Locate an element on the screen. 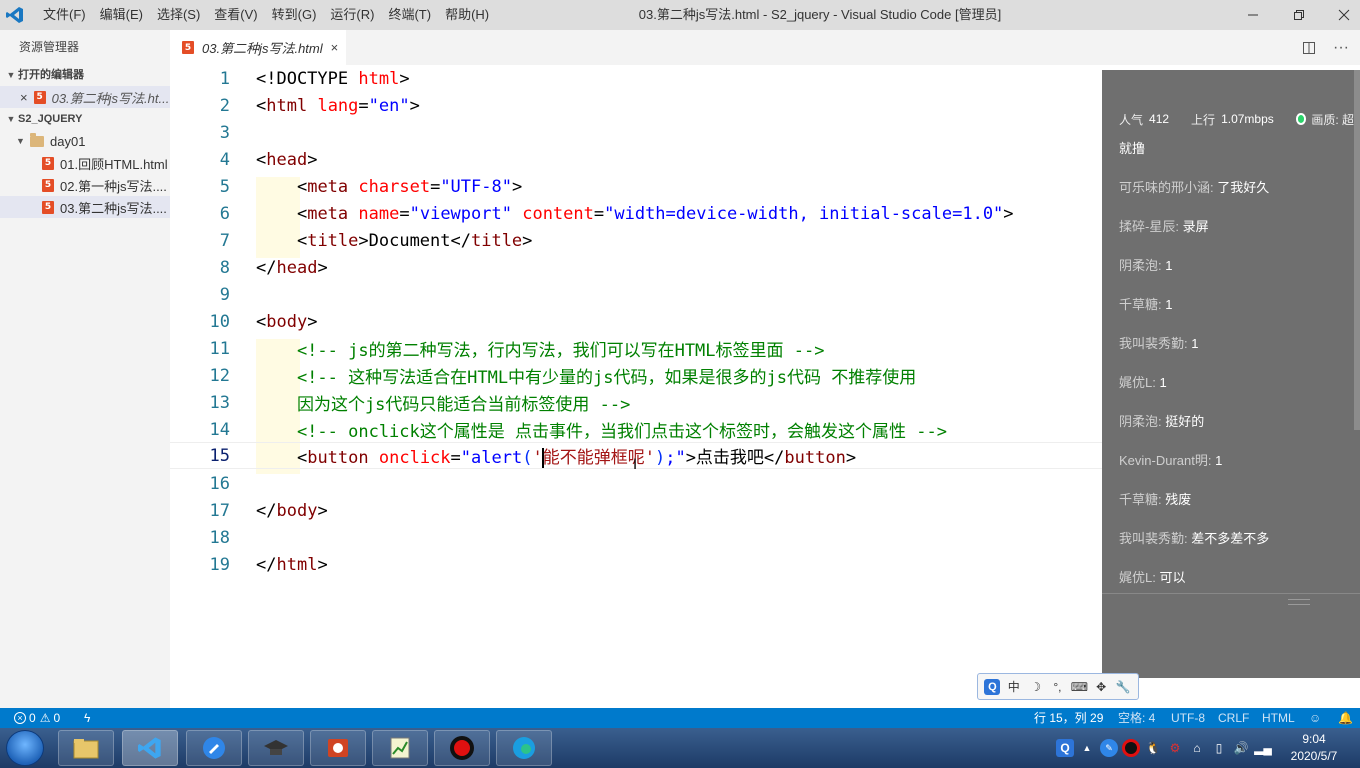 This screenshot has height=768, width=1360. qq-input-icon: Q is located at coordinates (1065, 748).